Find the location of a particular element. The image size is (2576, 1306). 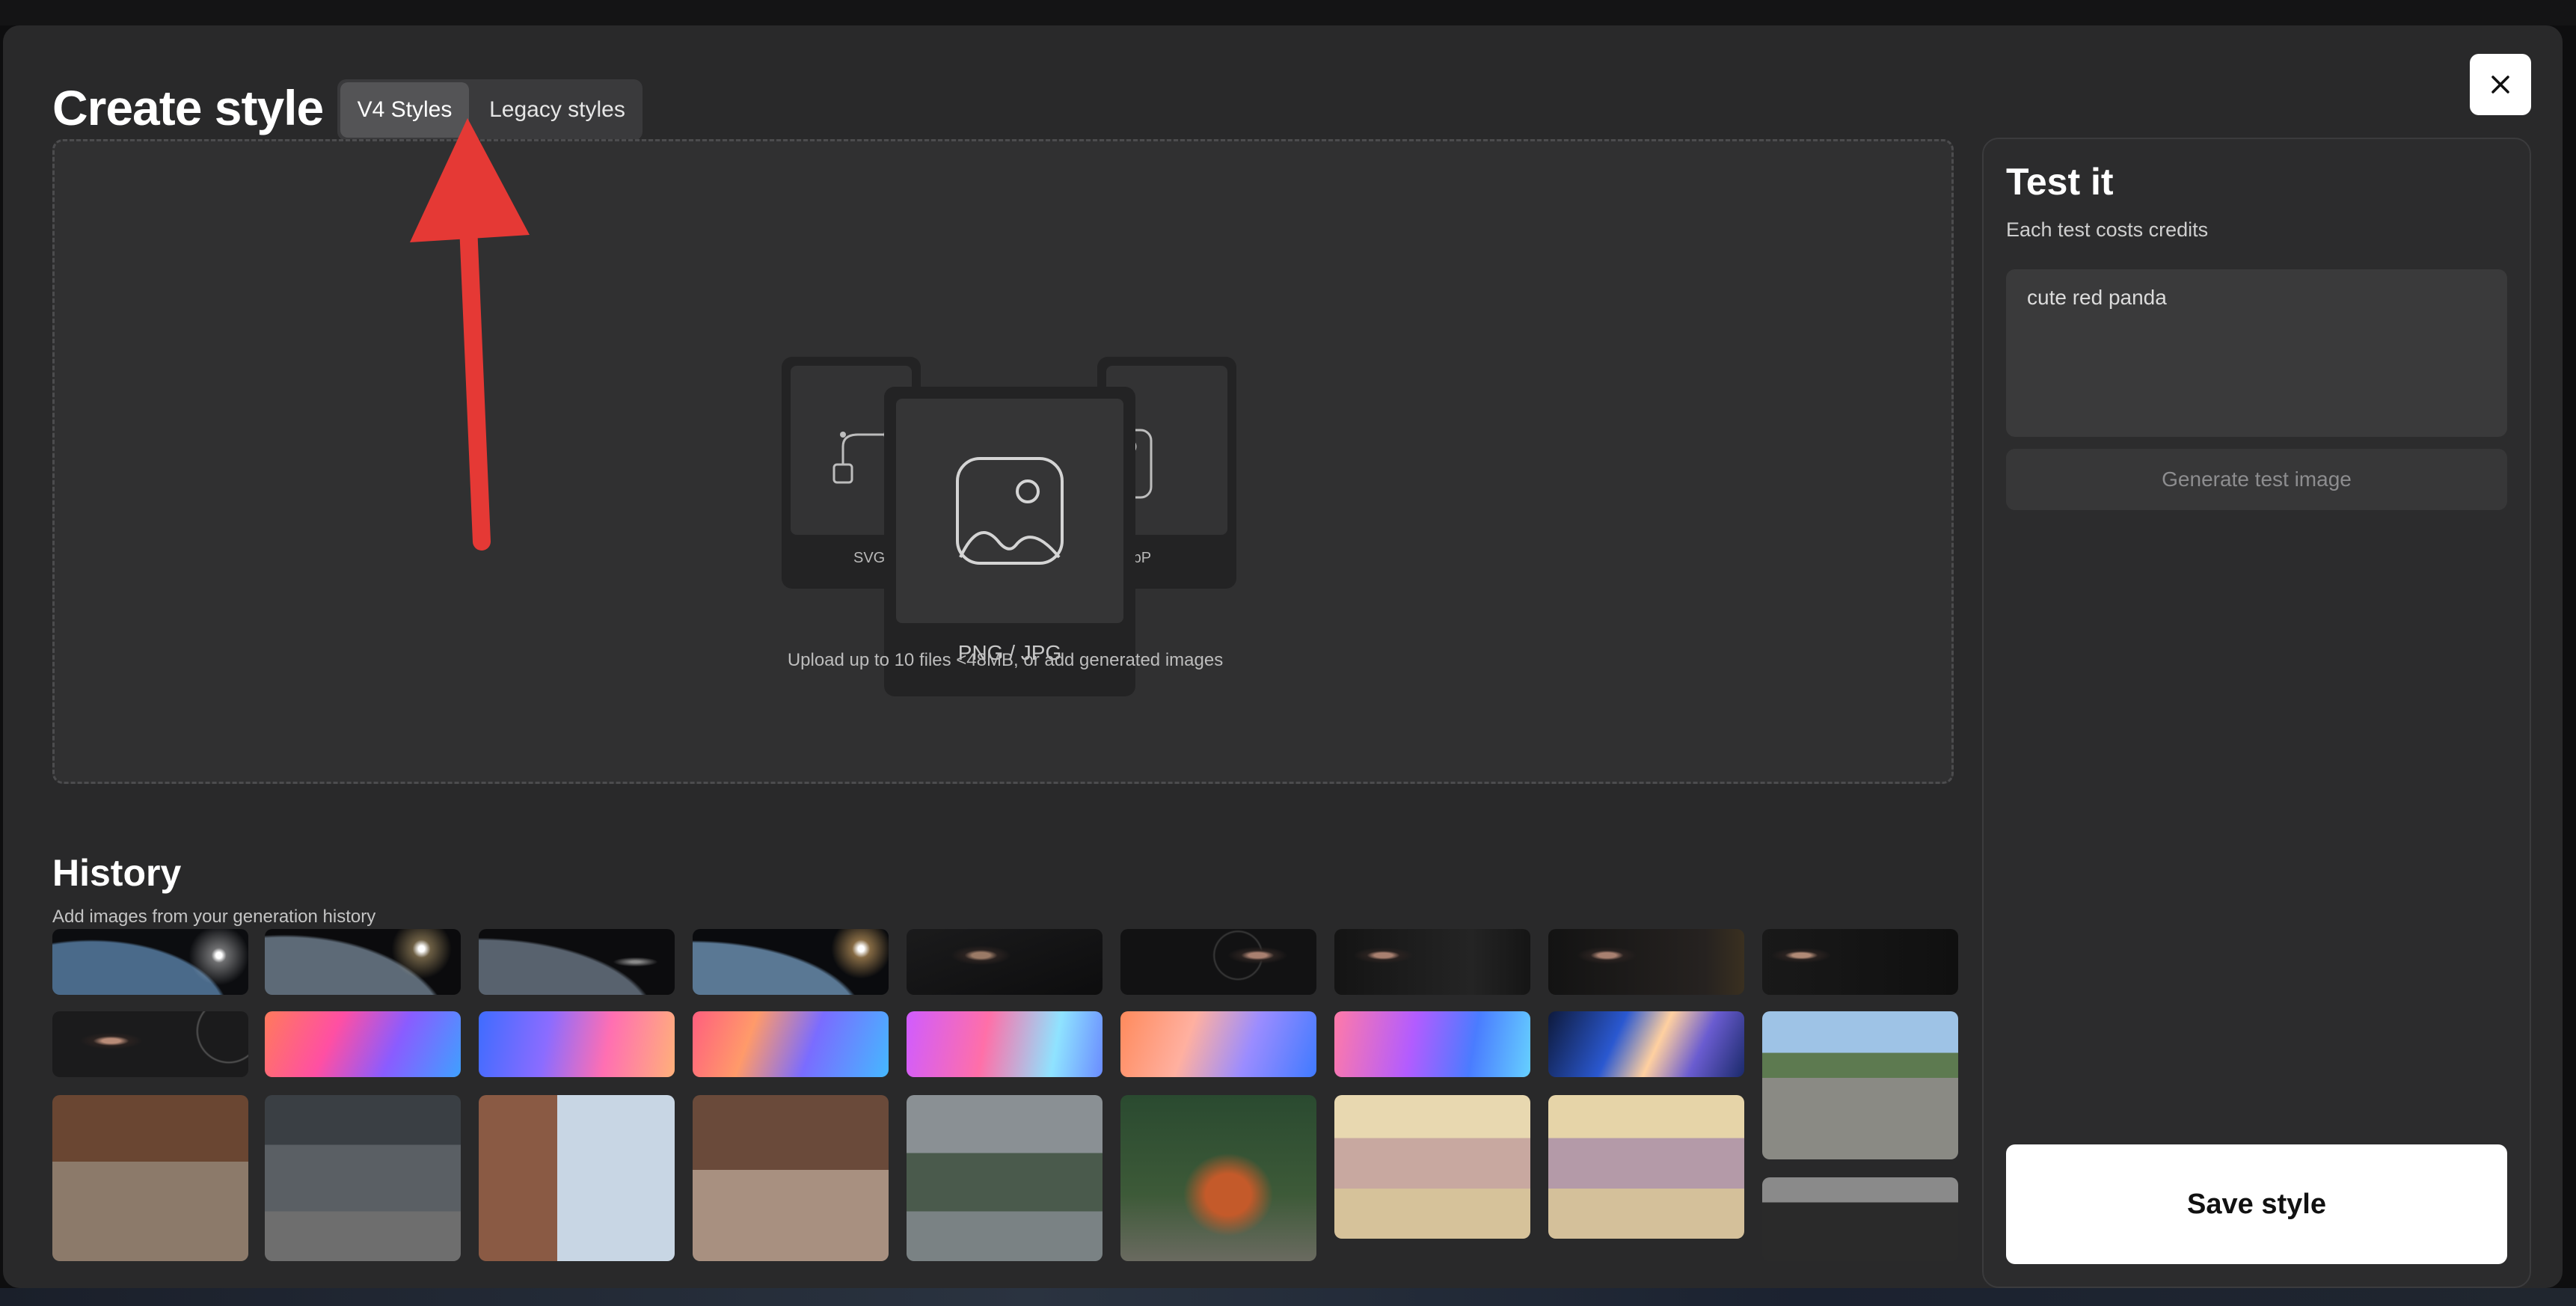

background-top is located at coordinates (1288, 12).